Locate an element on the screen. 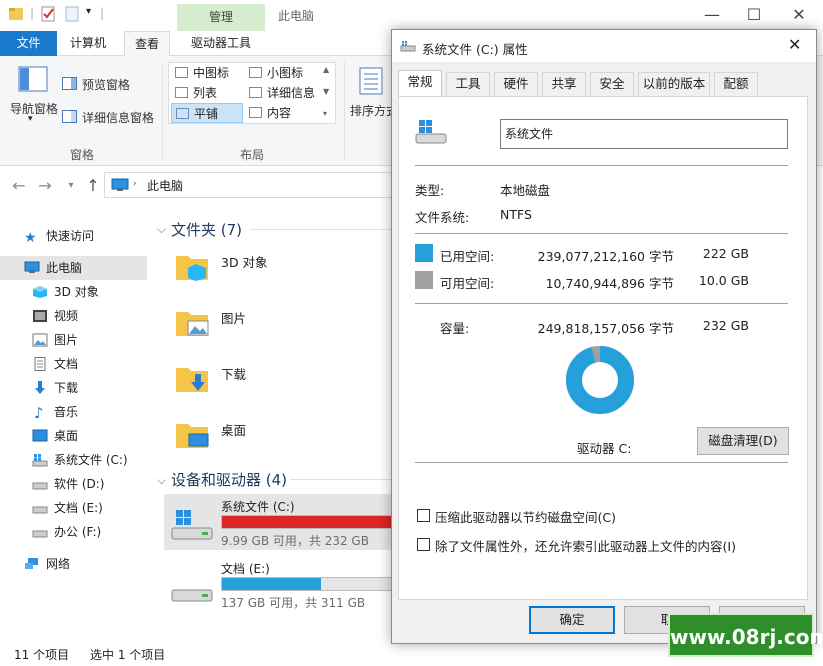  used-space-swatch is located at coordinates (424, 253).